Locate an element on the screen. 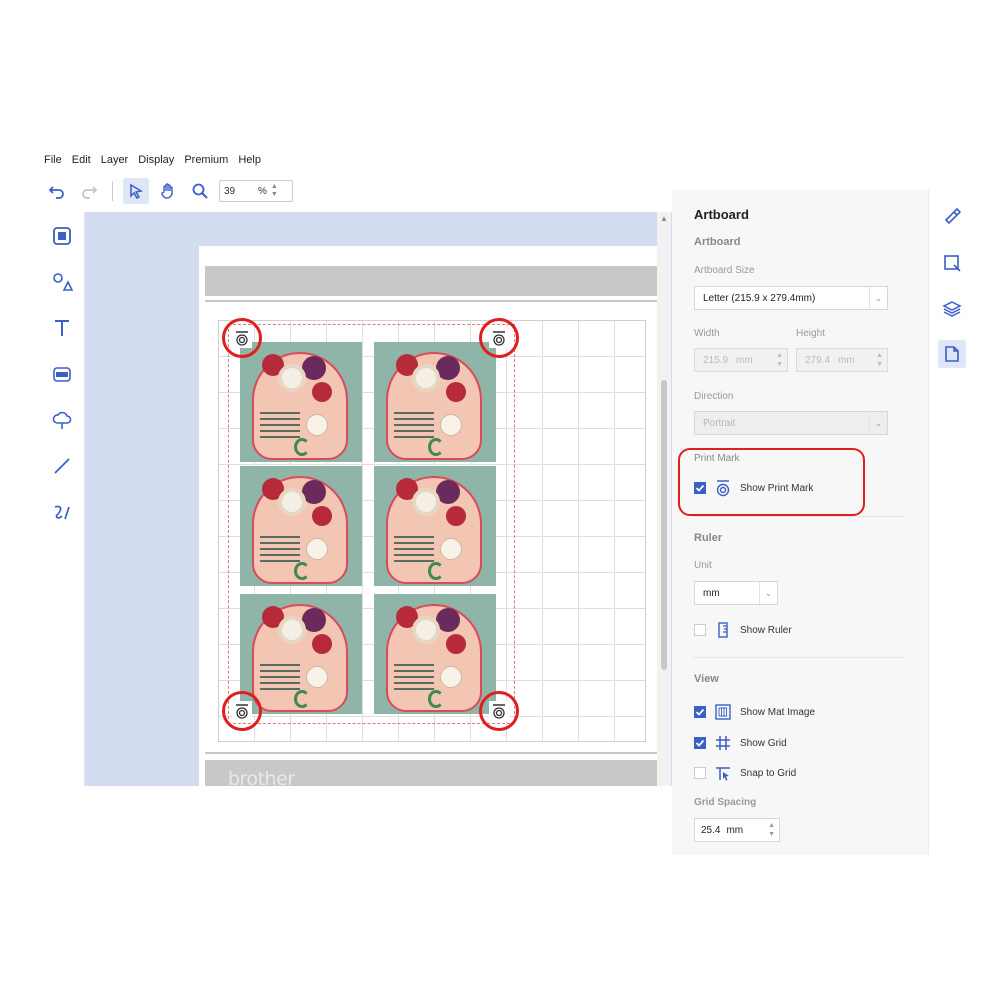 The width and height of the screenshot is (1000, 1000). scroll-up-icon: ▲ is located at coordinates (664, 218).